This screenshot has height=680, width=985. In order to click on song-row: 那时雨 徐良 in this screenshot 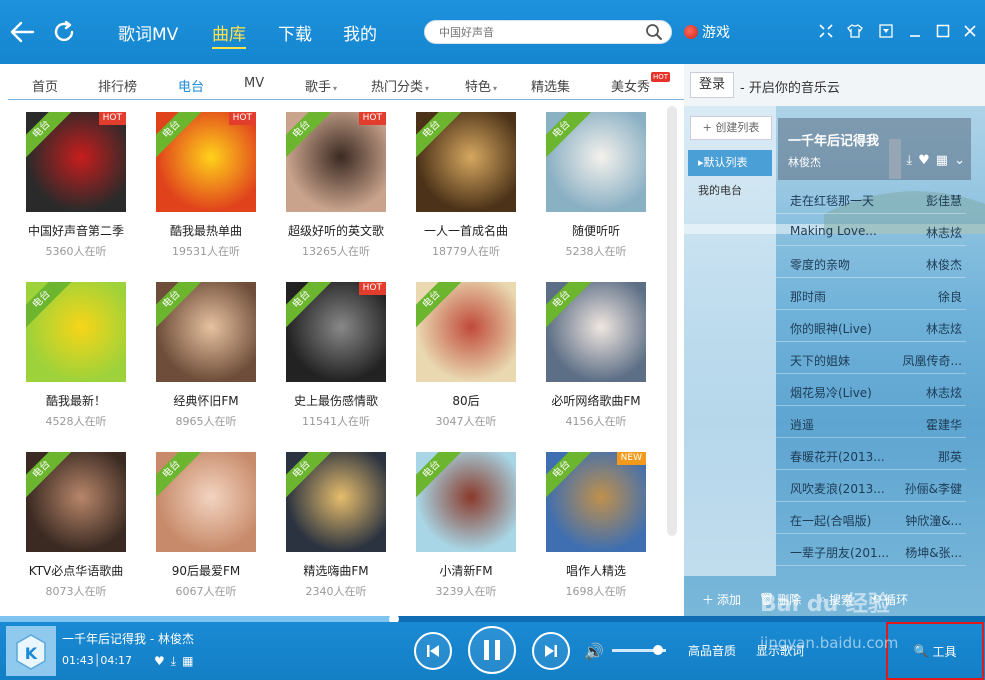, I will do `click(871, 295)`.